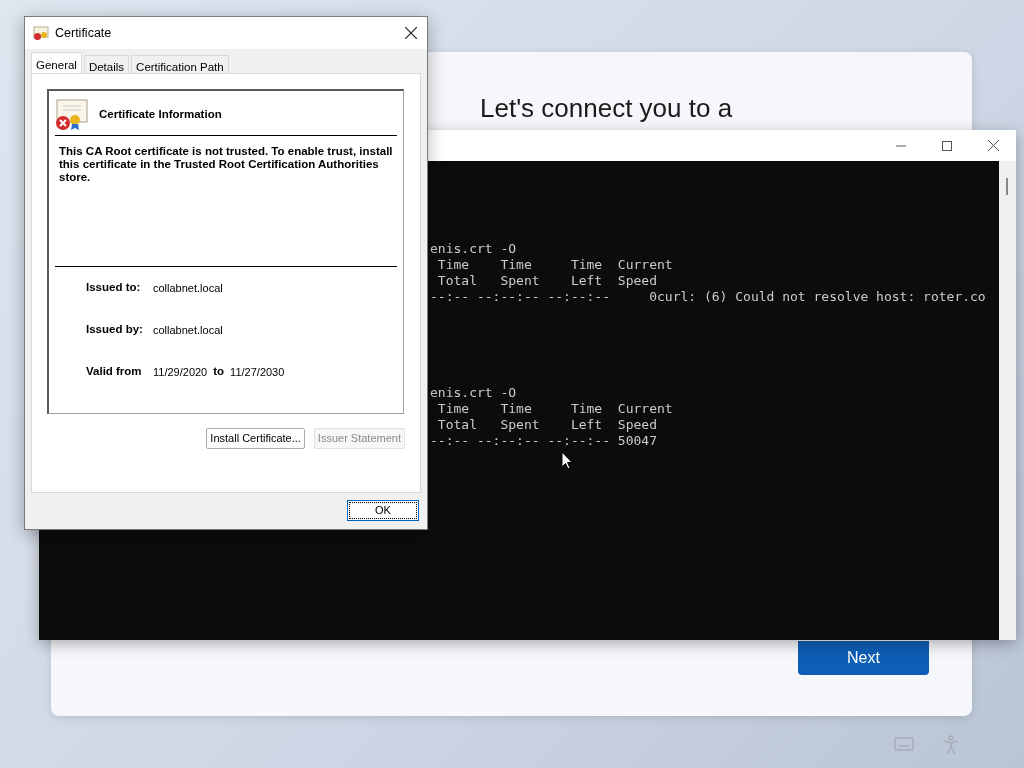  I want to click on console-line: --:-- --:--:-- --:--:-- 50047, so click(543, 441).